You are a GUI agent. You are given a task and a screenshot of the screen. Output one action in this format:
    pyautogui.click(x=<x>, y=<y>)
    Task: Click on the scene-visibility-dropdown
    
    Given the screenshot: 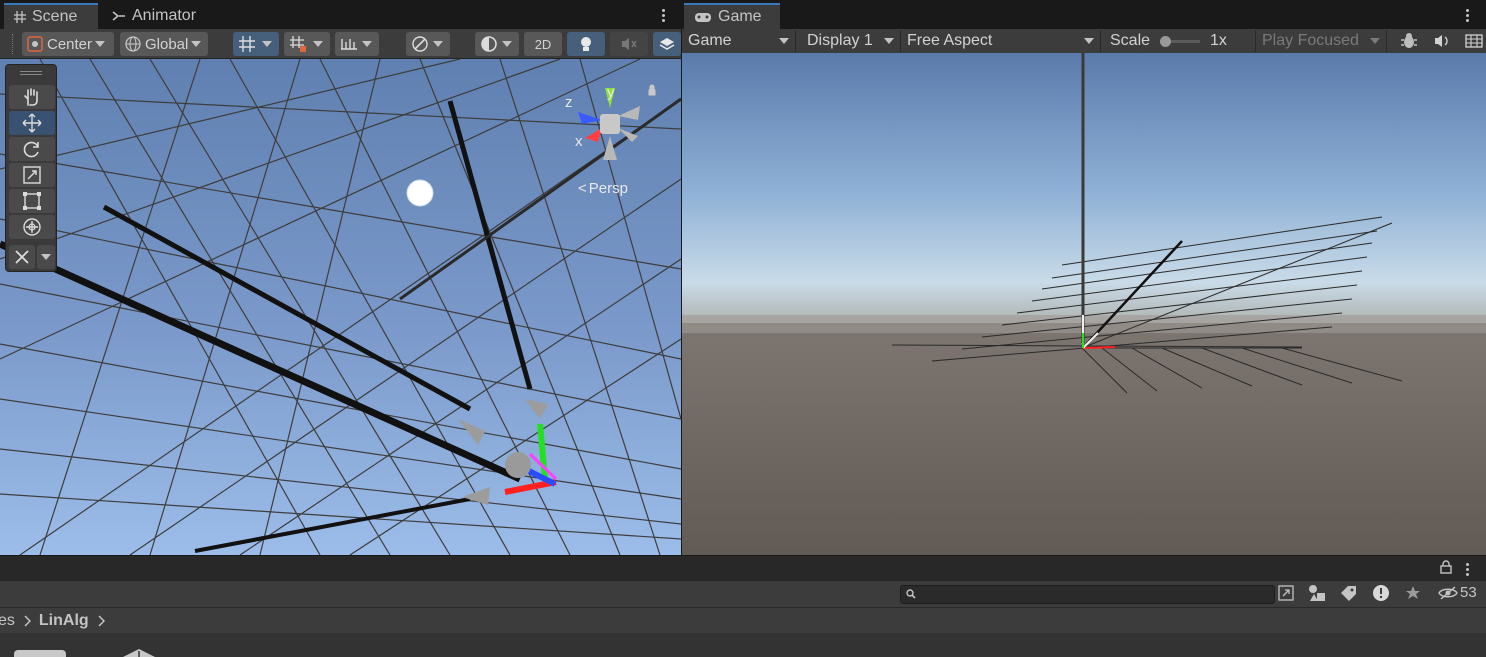 What is the action you would take?
    pyautogui.click(x=428, y=44)
    